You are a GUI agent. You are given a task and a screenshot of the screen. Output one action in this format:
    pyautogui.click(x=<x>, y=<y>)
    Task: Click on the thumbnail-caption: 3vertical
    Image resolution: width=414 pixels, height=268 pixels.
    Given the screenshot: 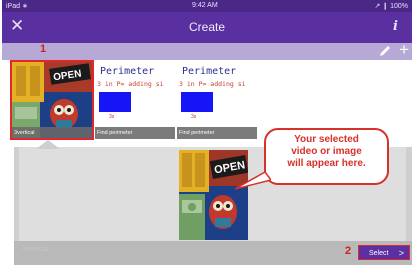 What is the action you would take?
    pyautogui.click(x=52, y=133)
    